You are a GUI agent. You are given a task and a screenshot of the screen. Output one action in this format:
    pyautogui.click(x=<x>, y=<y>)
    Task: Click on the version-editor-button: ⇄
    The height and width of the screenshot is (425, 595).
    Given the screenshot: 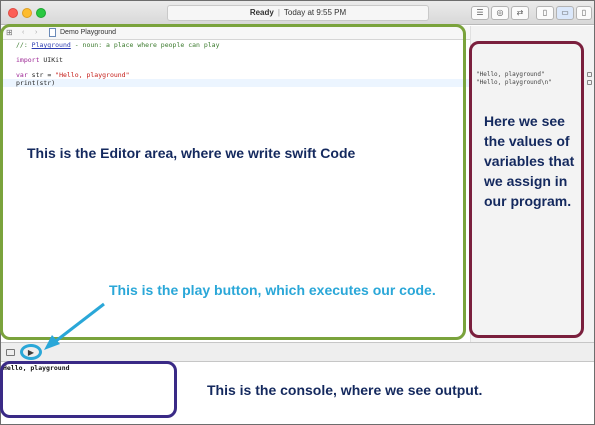 What is the action you would take?
    pyautogui.click(x=520, y=13)
    